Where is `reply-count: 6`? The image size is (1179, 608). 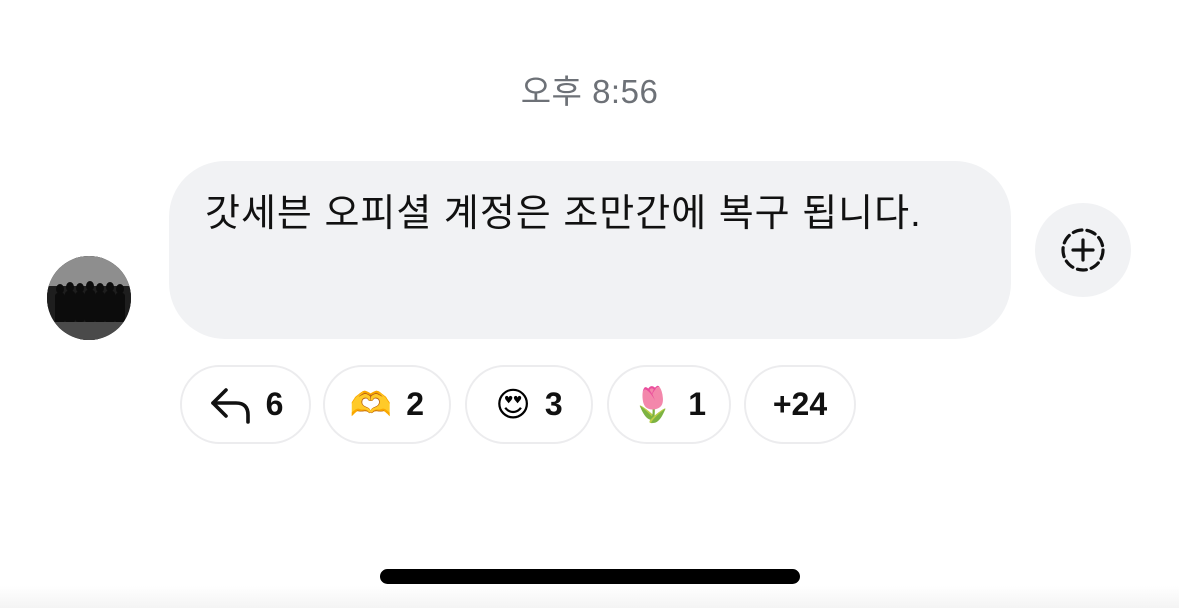 reply-count: 6 is located at coordinates (274, 404).